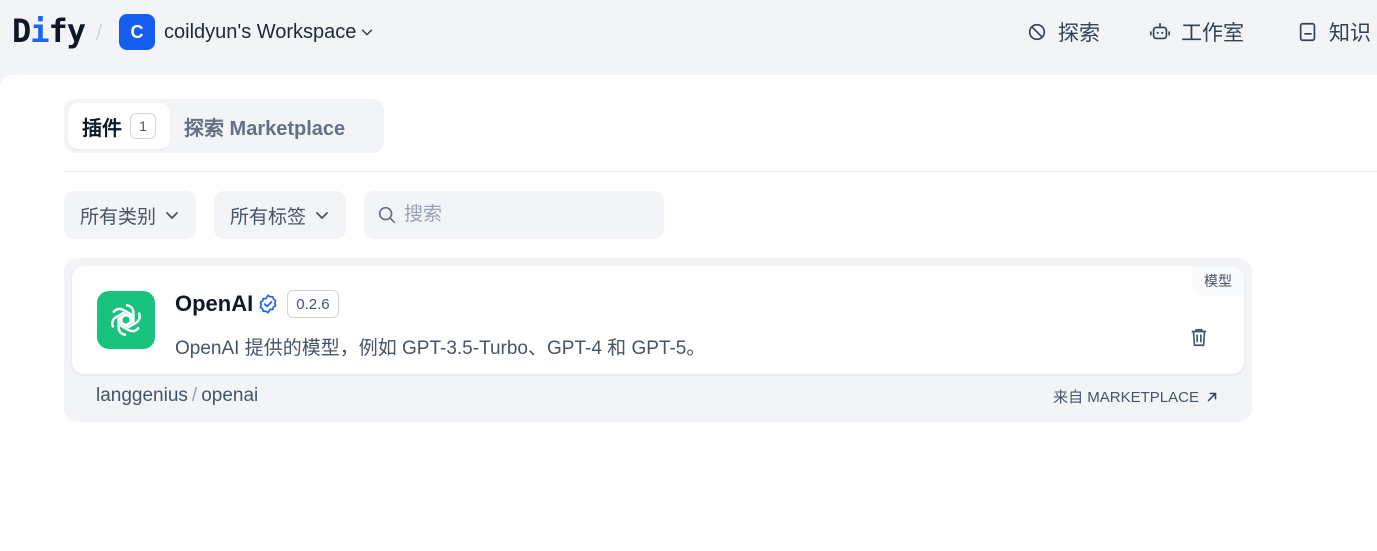 This screenshot has height=551, width=1377. What do you see at coordinates (1212, 396) in the screenshot?
I see `arrow-up-right-icon` at bounding box center [1212, 396].